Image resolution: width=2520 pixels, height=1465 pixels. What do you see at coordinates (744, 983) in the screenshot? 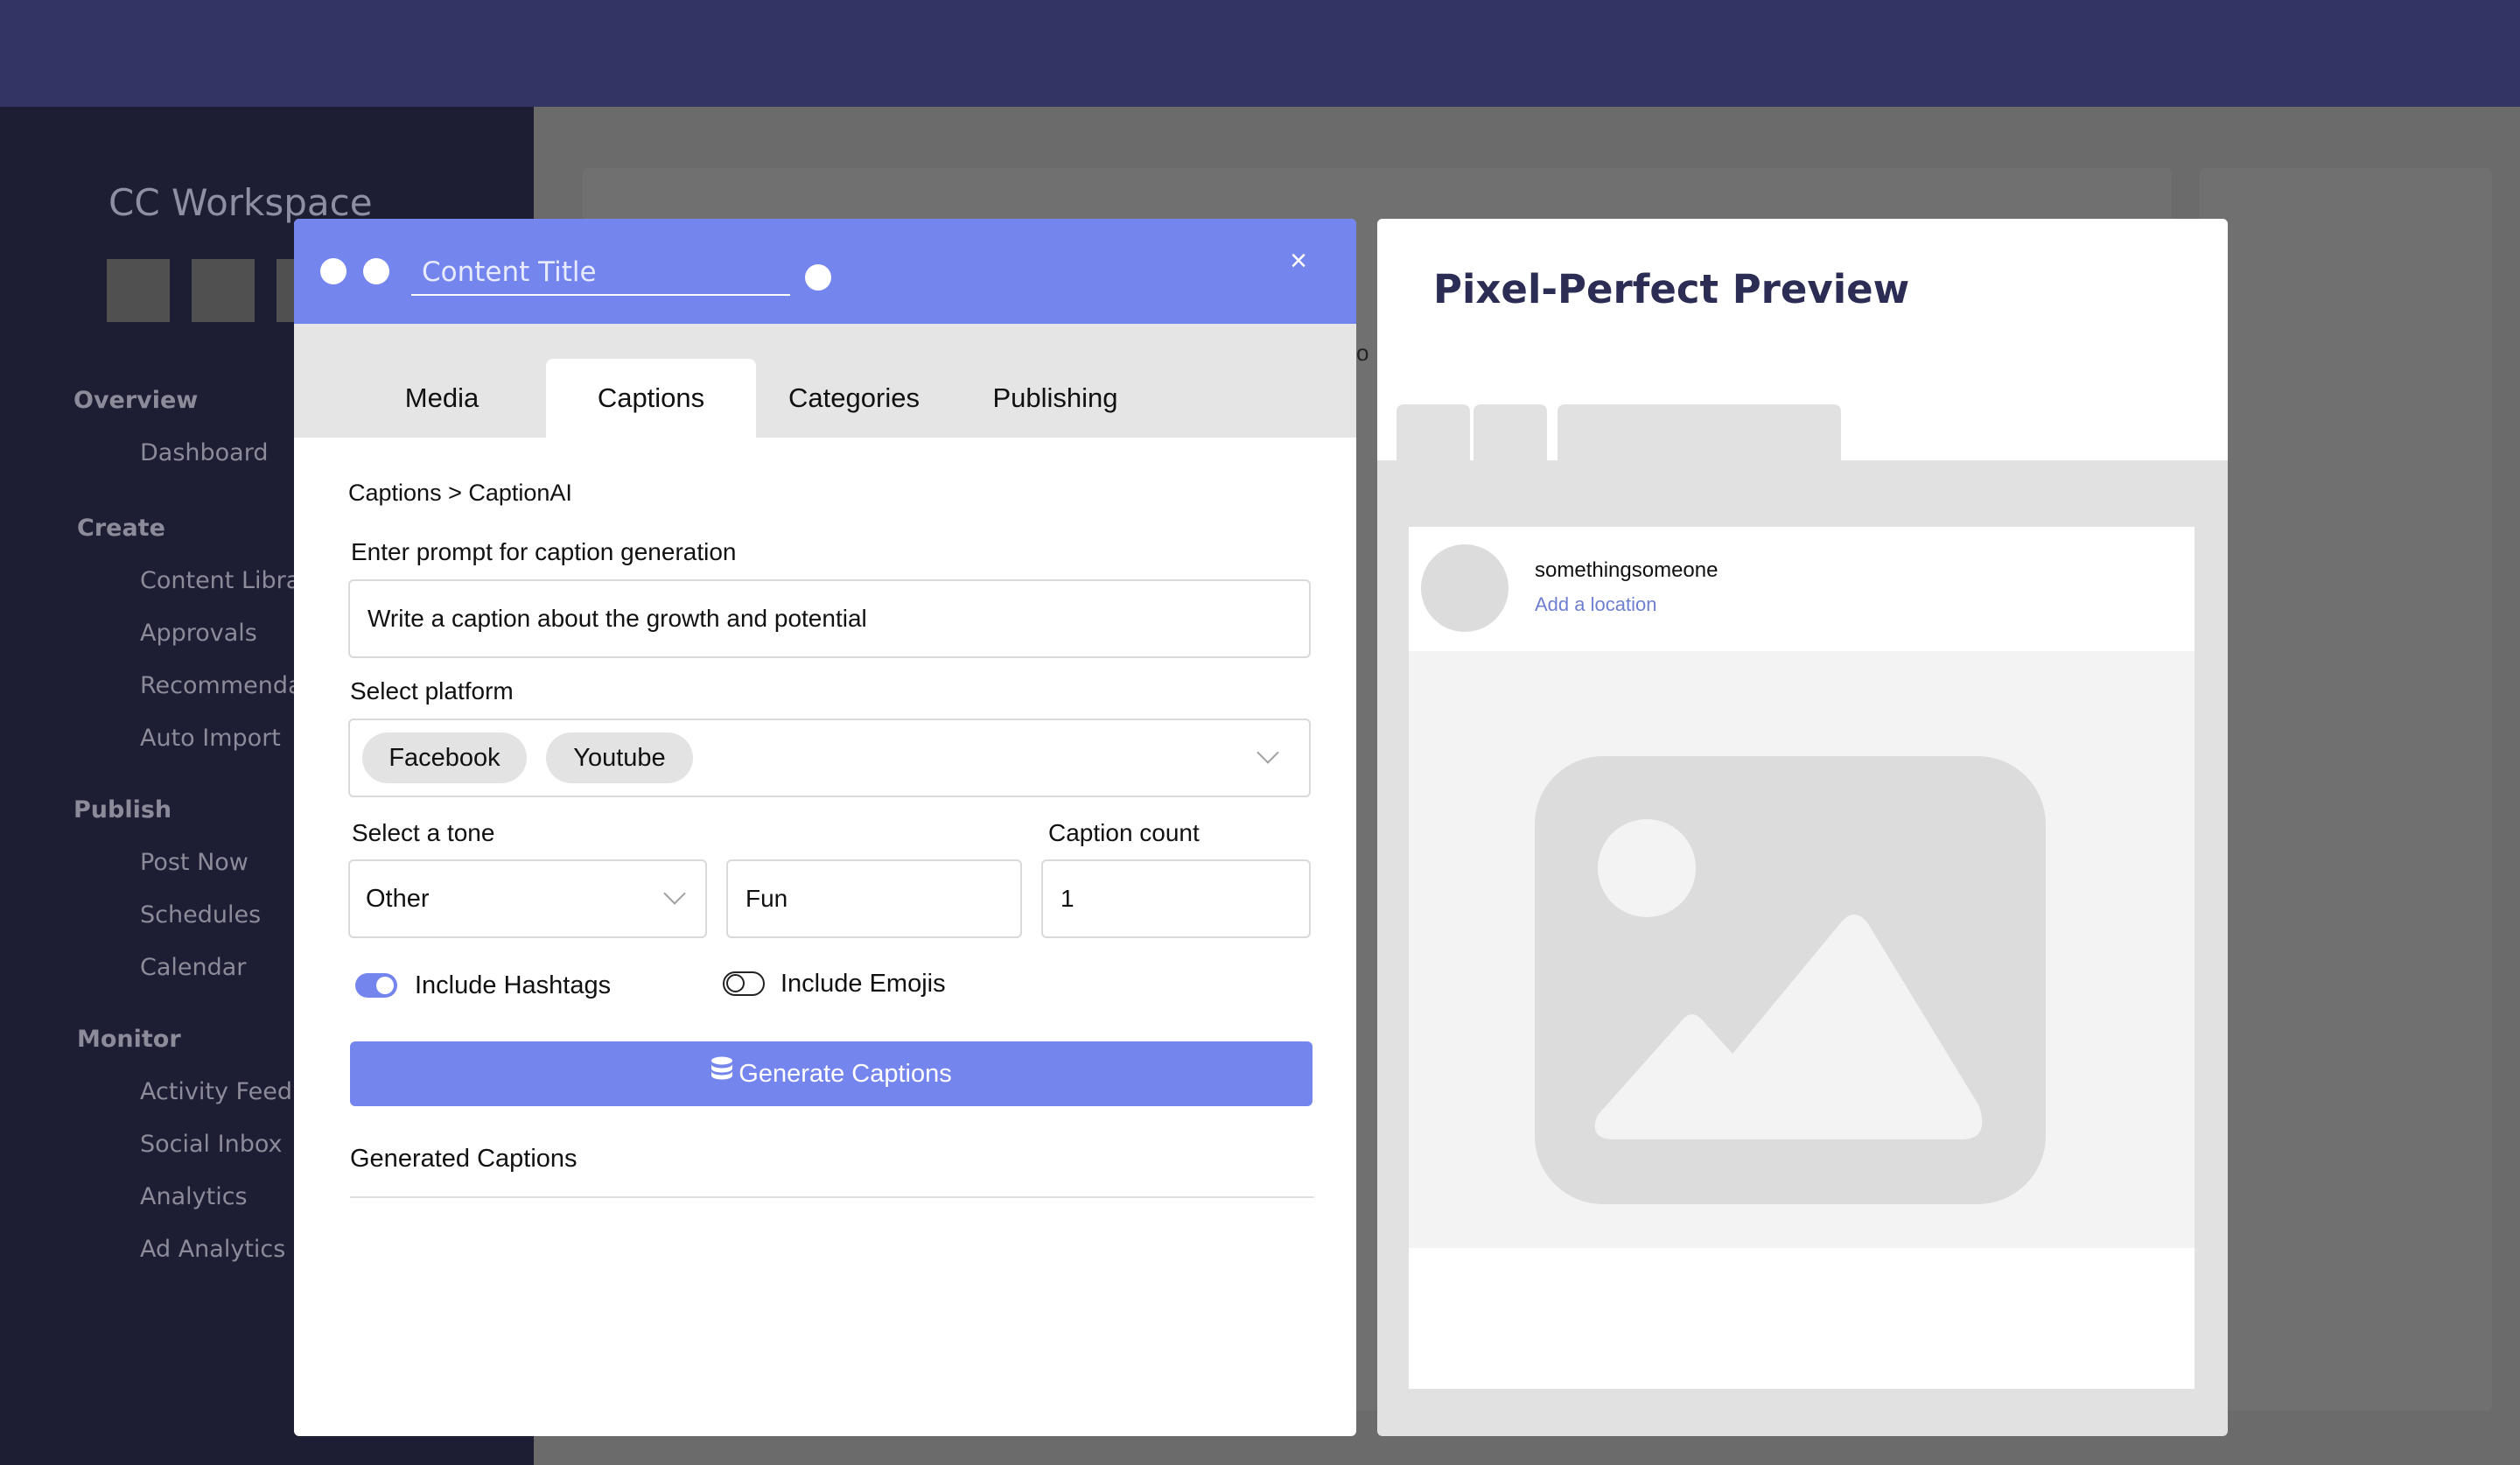
I see `emojis-toggle` at bounding box center [744, 983].